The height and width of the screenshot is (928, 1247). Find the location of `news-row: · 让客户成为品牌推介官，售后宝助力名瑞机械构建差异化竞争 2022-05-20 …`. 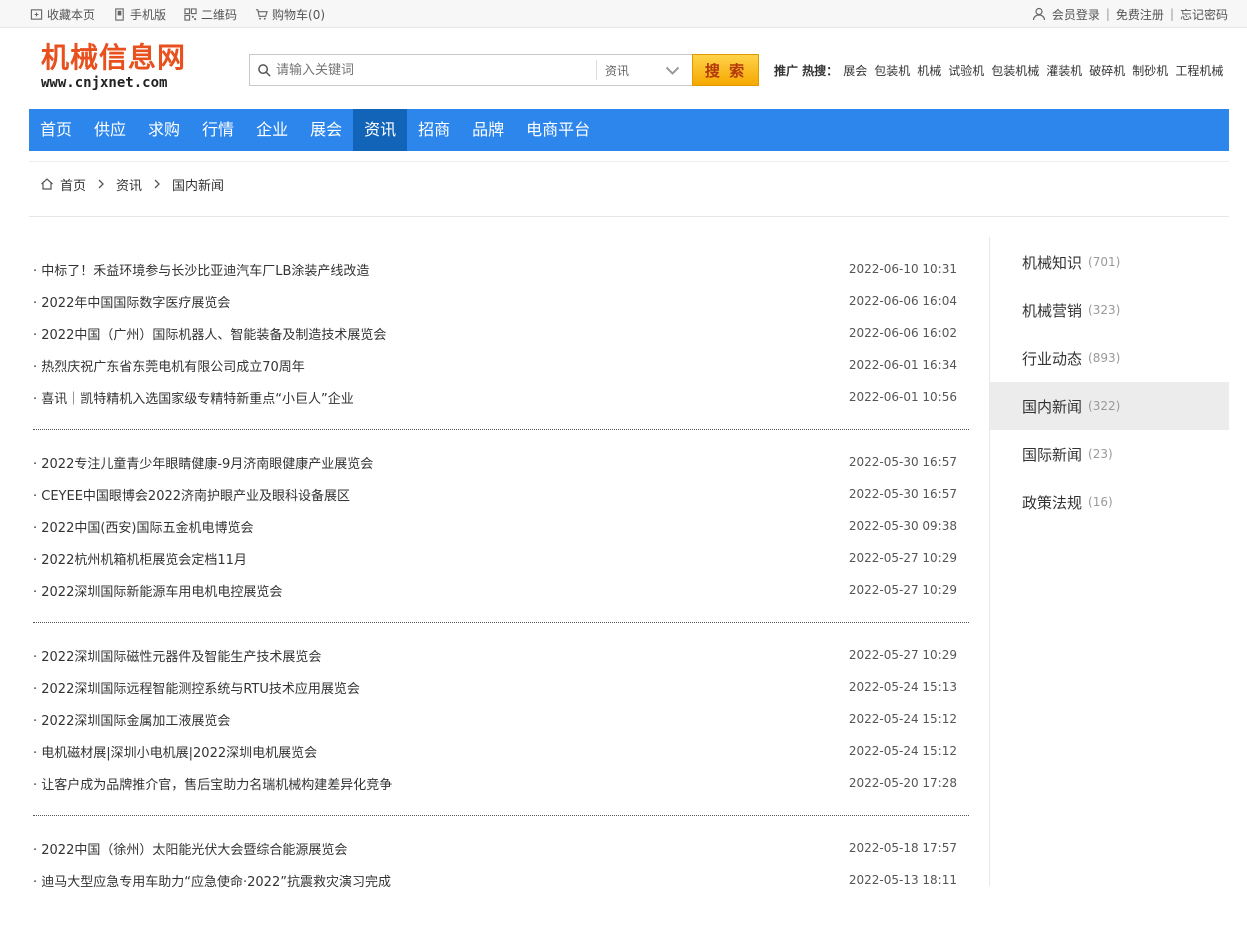

news-row: · 让客户成为品牌推介官，售后宝助力名瑞机械构建差异化竞争 2022-05-20 … is located at coordinates (501, 783).